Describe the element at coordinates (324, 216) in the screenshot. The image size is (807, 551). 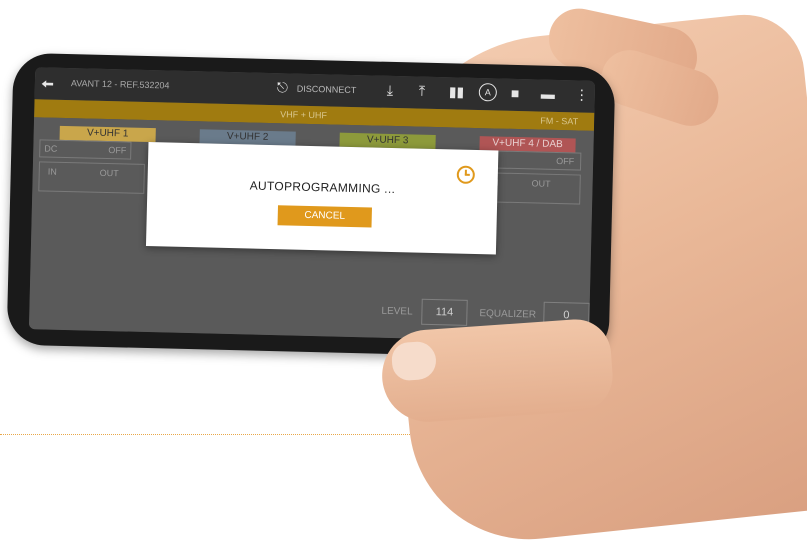
I see `cancel-button: CANCEL` at that location.